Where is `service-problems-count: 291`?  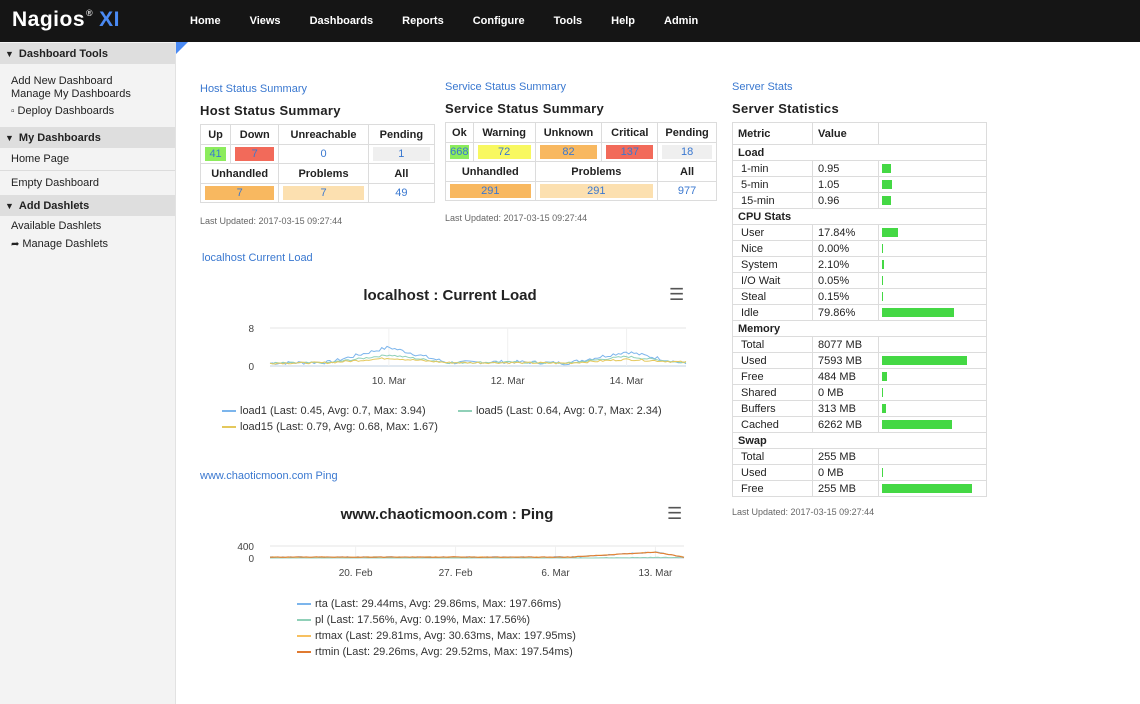 service-problems-count: 291 is located at coordinates (596, 191).